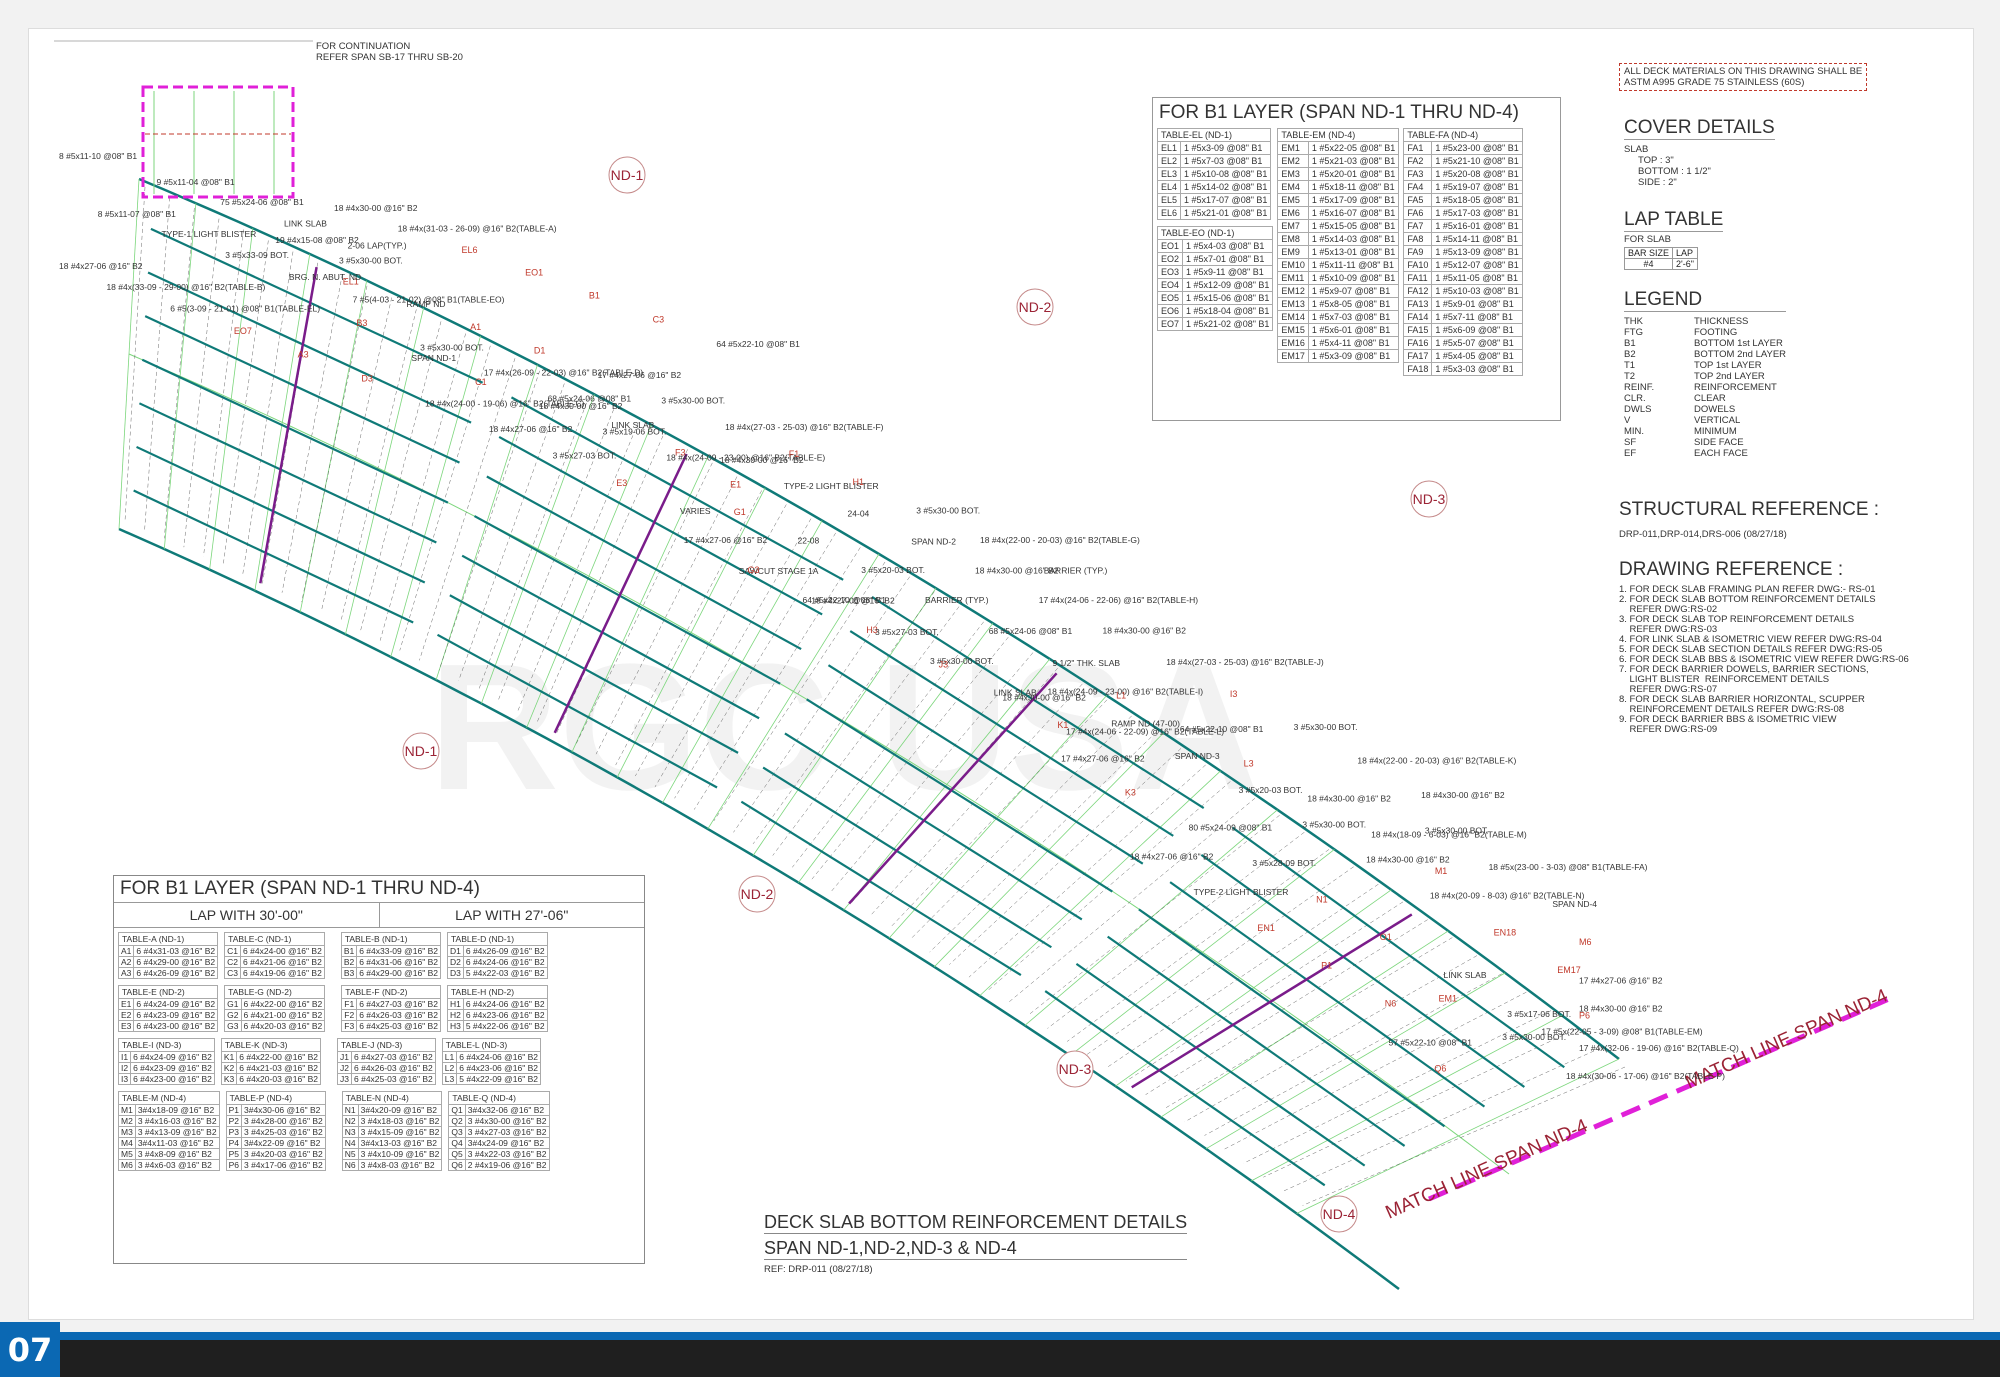  I want to click on table-row: F2 6 #4x26-03 @16" B2, so click(391, 1015).